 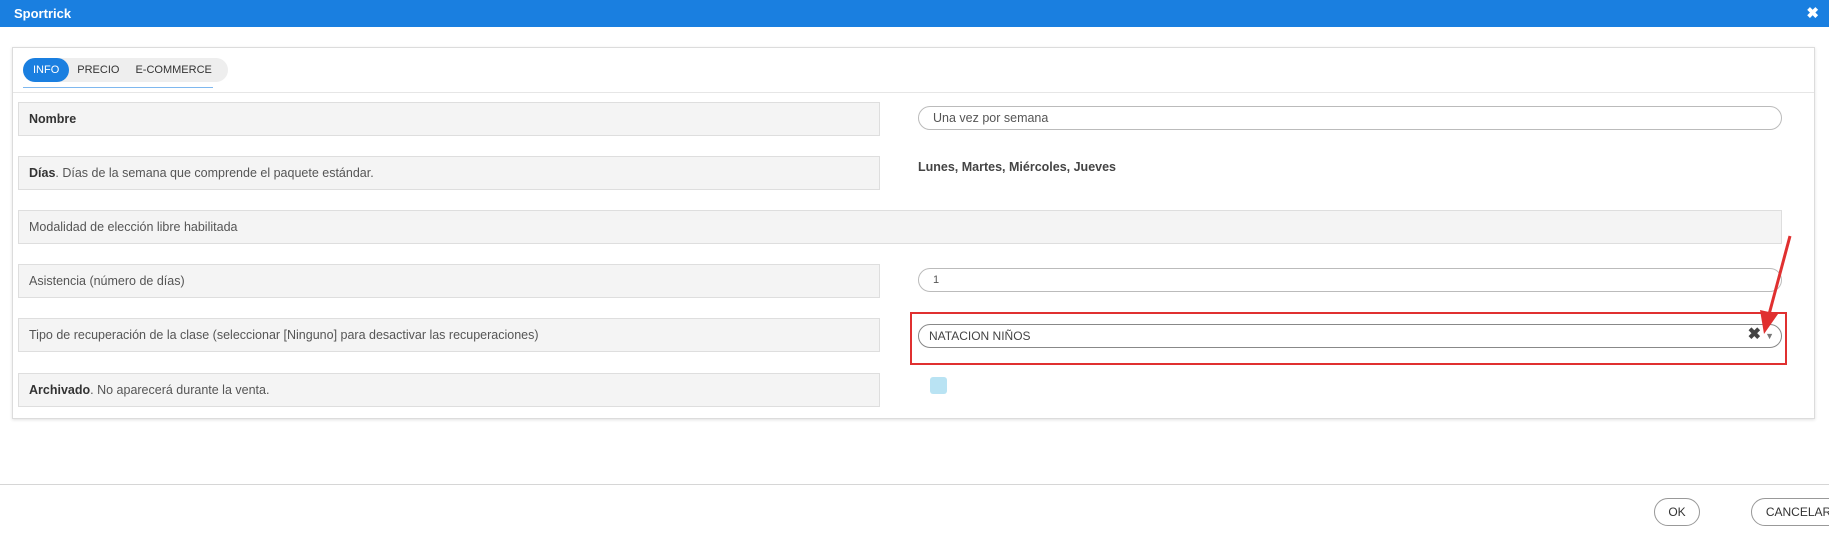 I want to click on footer-divider, so click(x=914, y=484).